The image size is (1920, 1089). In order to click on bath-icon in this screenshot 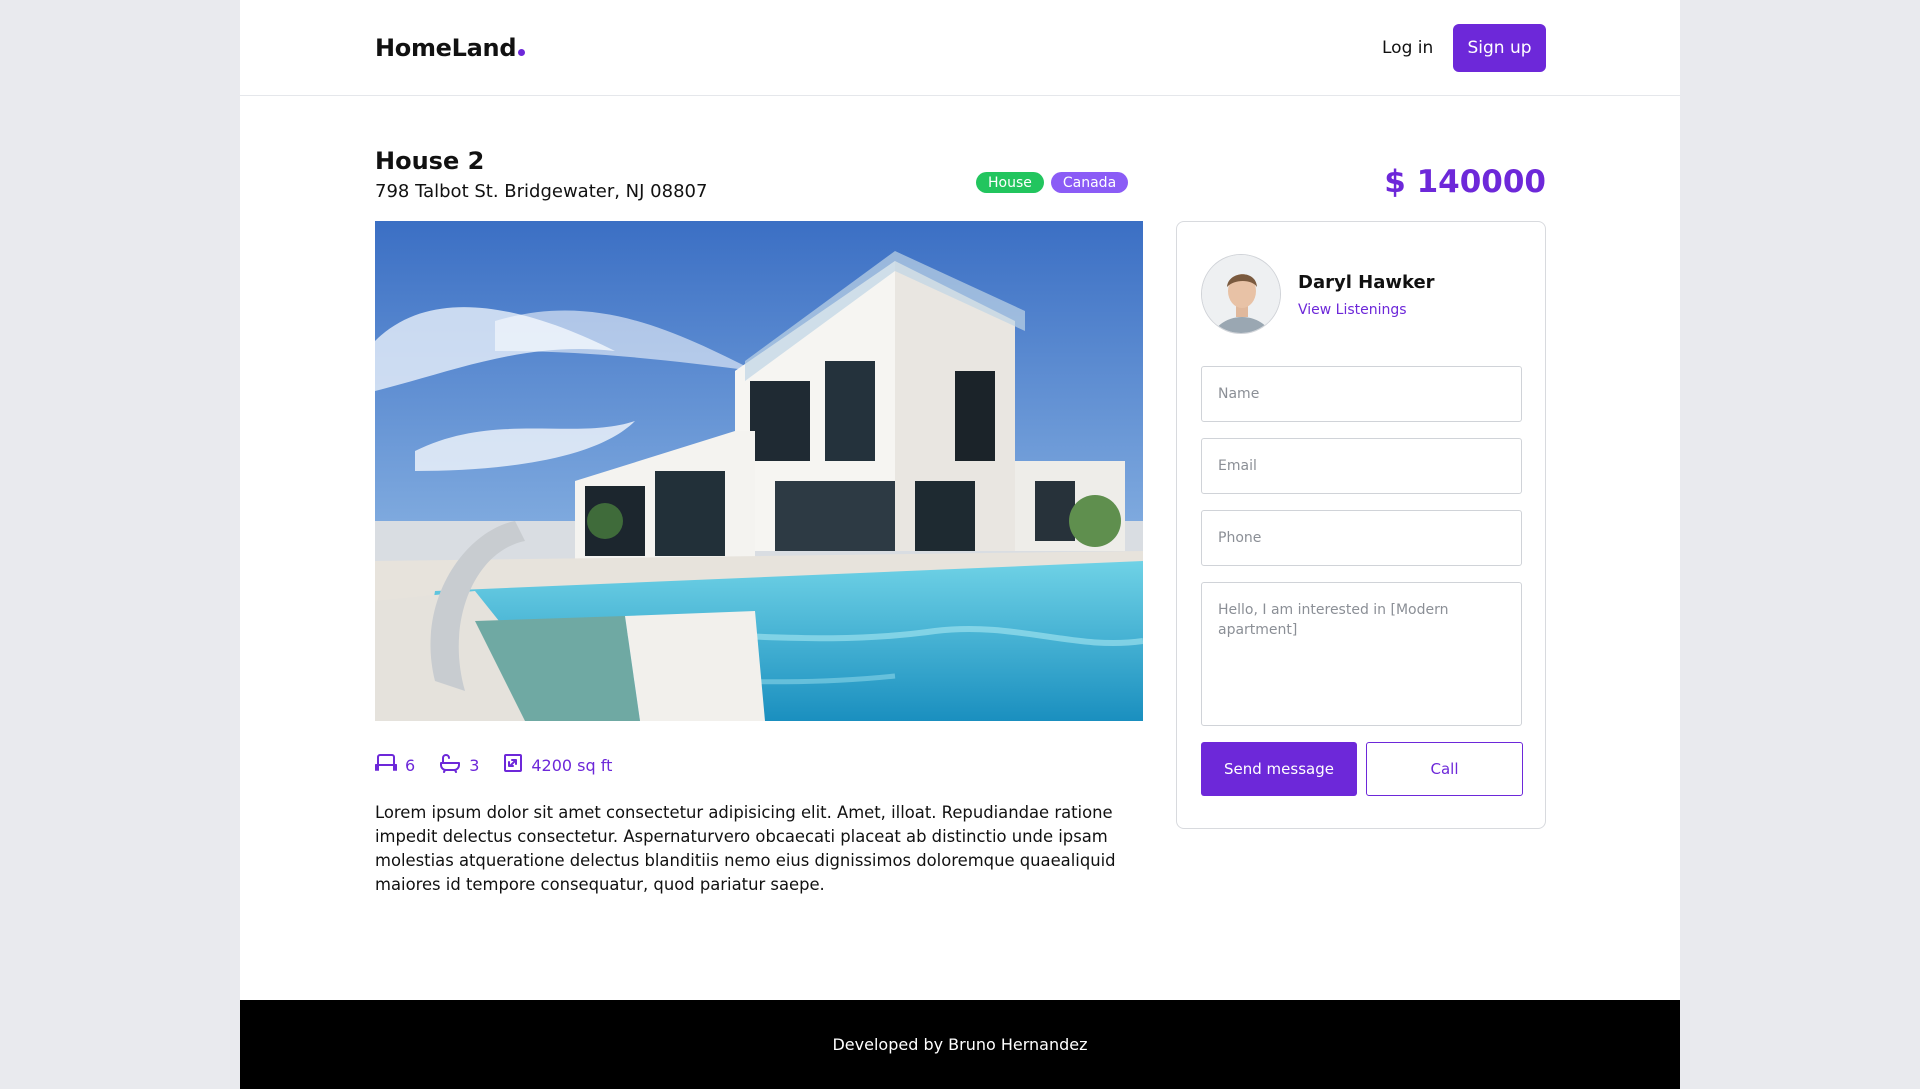, I will do `click(454, 765)`.